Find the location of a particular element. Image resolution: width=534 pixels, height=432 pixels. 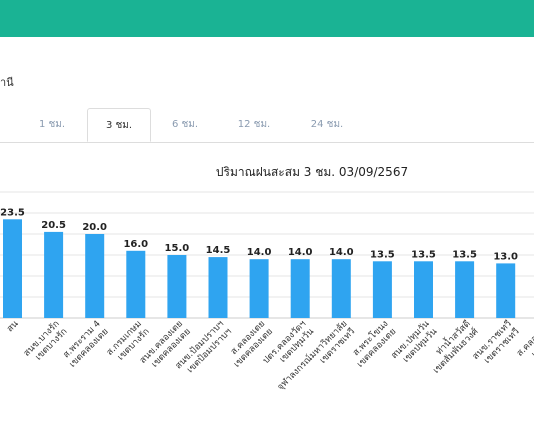

data-label: 23.5 is located at coordinates (12, 212).